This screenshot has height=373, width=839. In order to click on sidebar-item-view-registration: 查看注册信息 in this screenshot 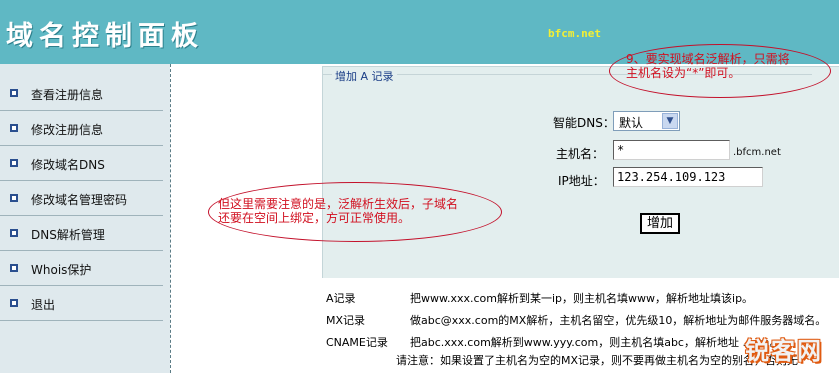, I will do `click(81, 93)`.